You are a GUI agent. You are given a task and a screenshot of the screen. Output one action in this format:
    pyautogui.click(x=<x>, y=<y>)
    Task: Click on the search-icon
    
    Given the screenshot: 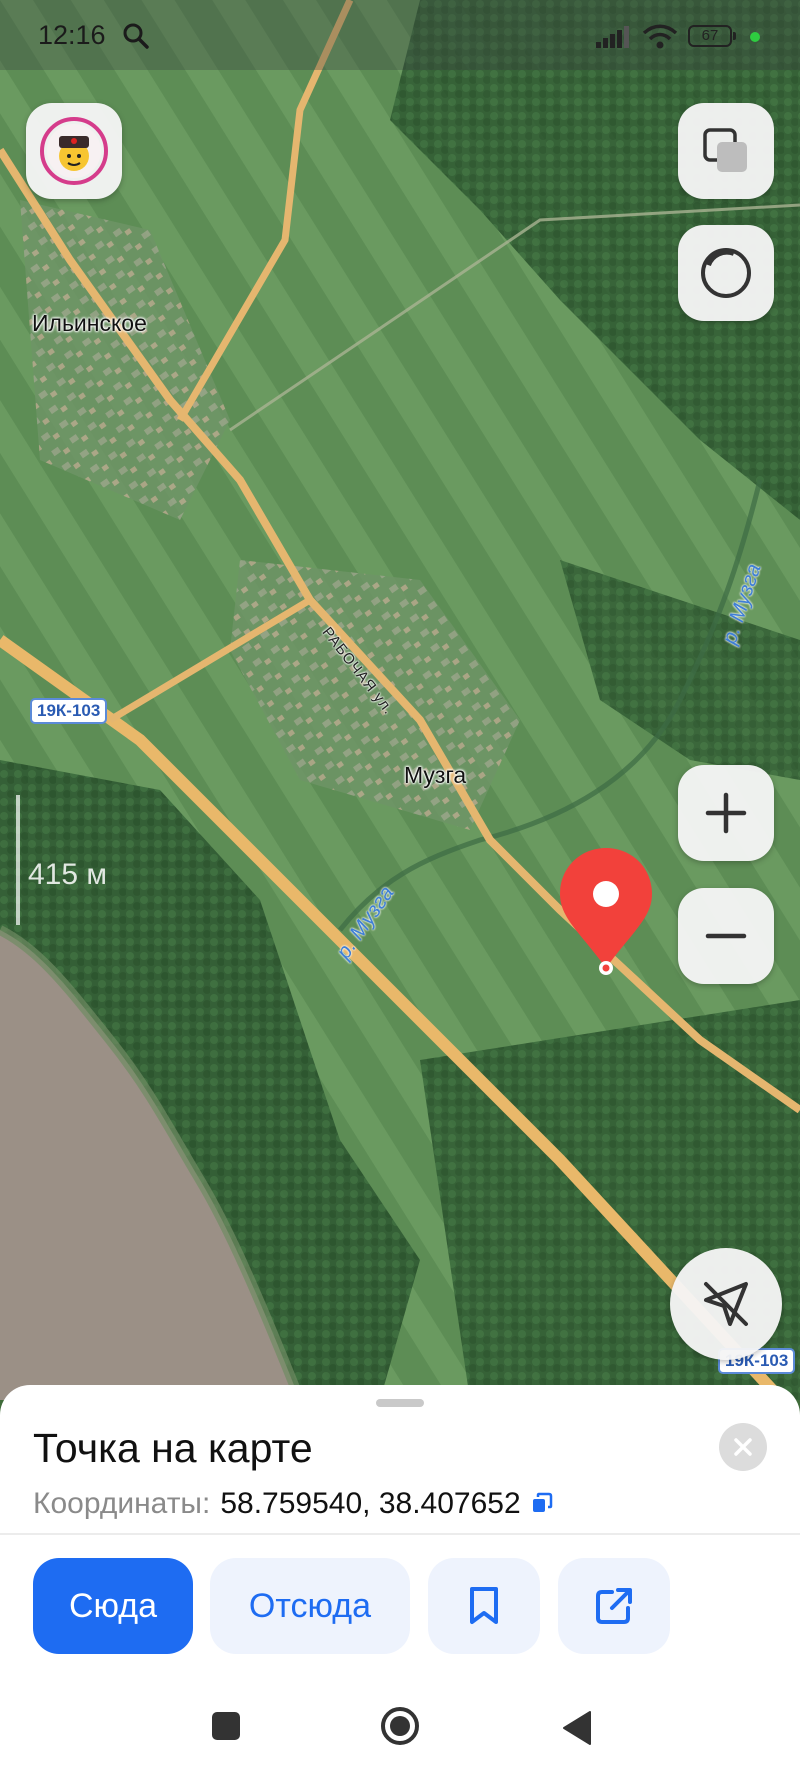 What is the action you would take?
    pyautogui.click(x=136, y=38)
    